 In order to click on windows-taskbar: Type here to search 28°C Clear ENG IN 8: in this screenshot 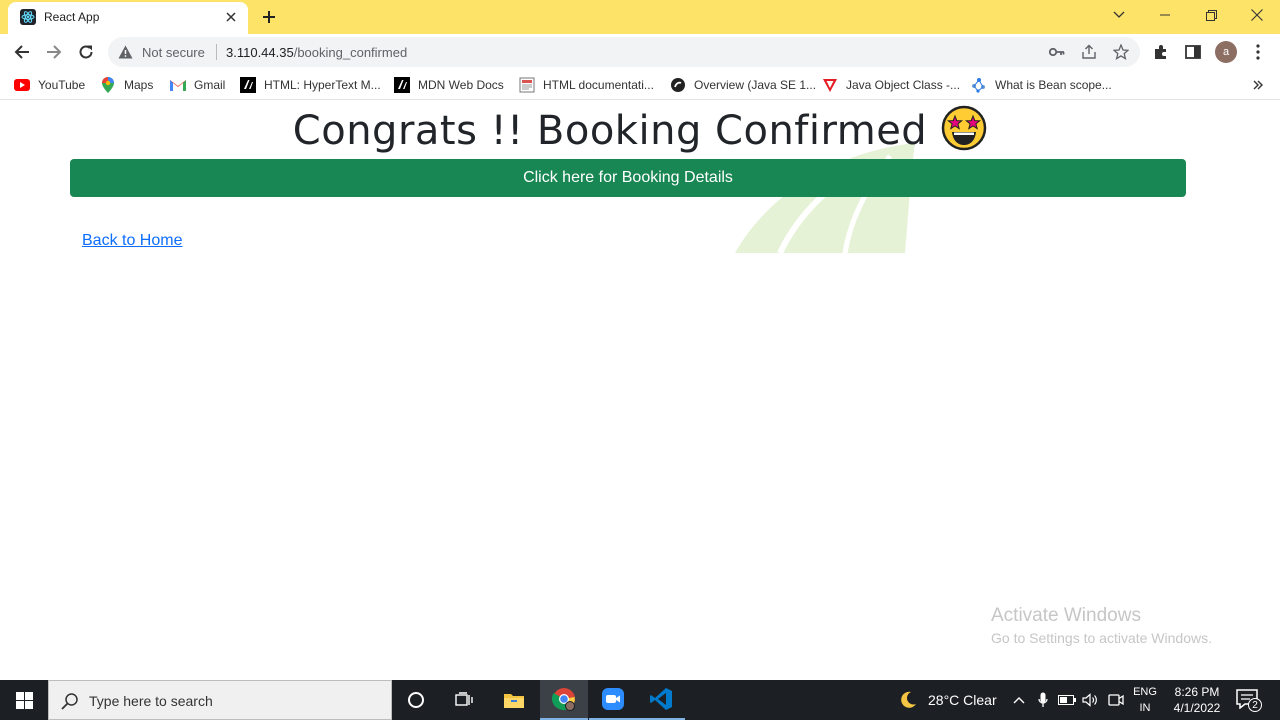, I will do `click(640, 700)`.